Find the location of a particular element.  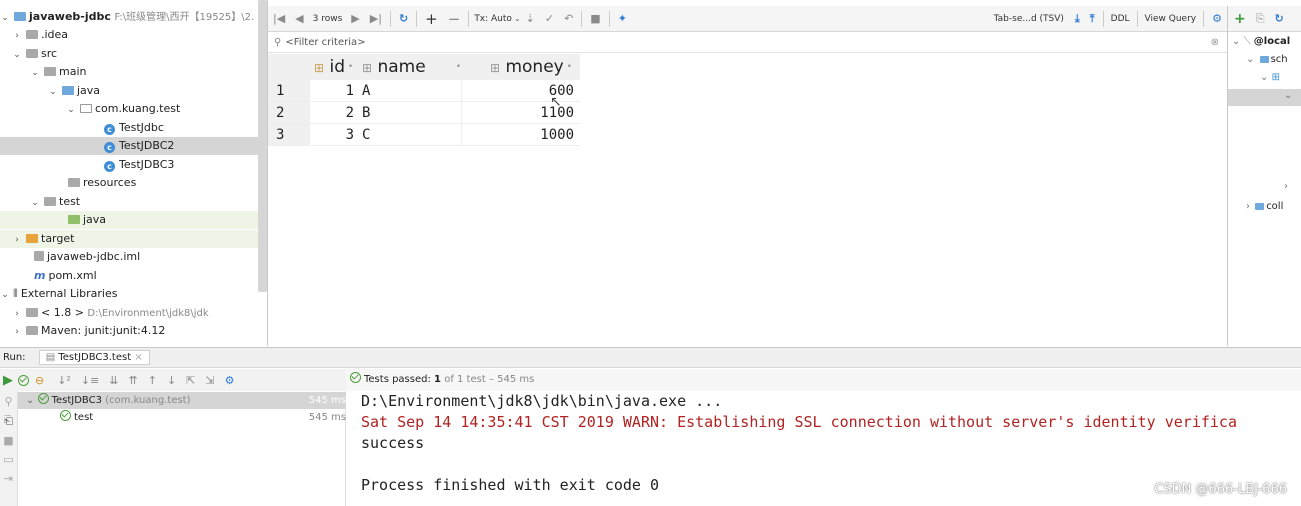

expand-all-icon: ⇊ is located at coordinates (113, 380).